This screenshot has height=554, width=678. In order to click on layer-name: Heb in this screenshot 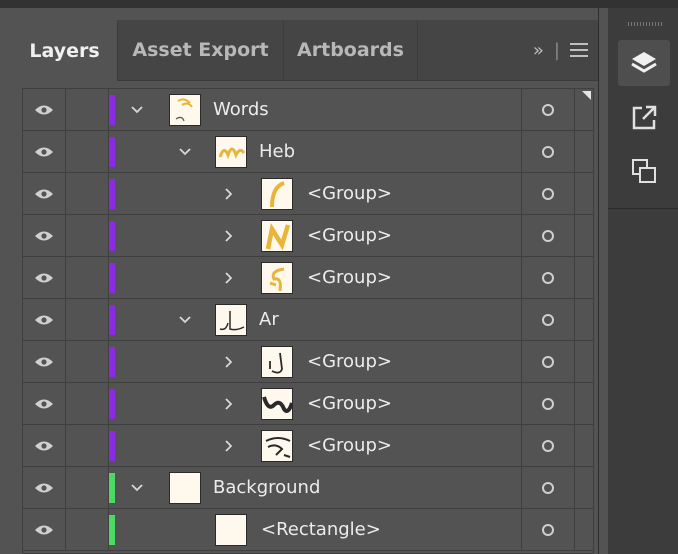, I will do `click(277, 151)`.